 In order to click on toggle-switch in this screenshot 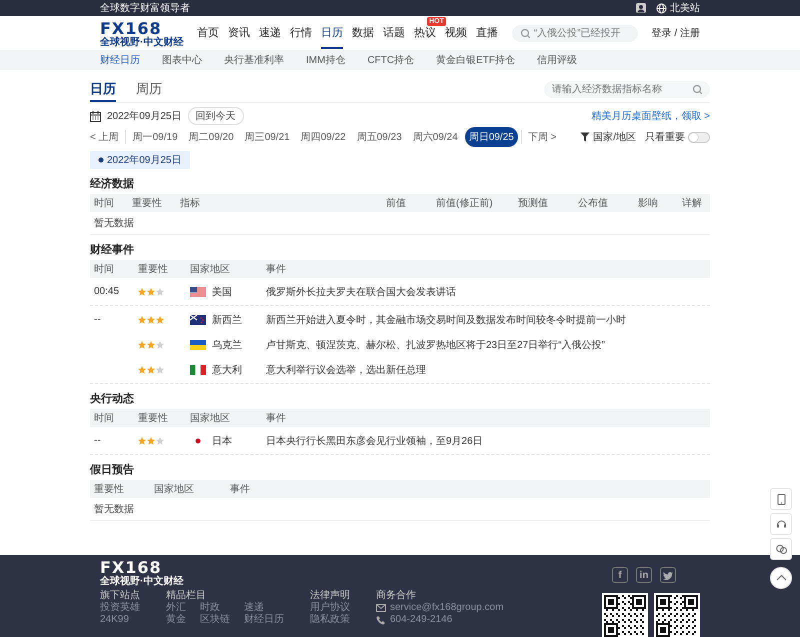, I will do `click(699, 137)`.